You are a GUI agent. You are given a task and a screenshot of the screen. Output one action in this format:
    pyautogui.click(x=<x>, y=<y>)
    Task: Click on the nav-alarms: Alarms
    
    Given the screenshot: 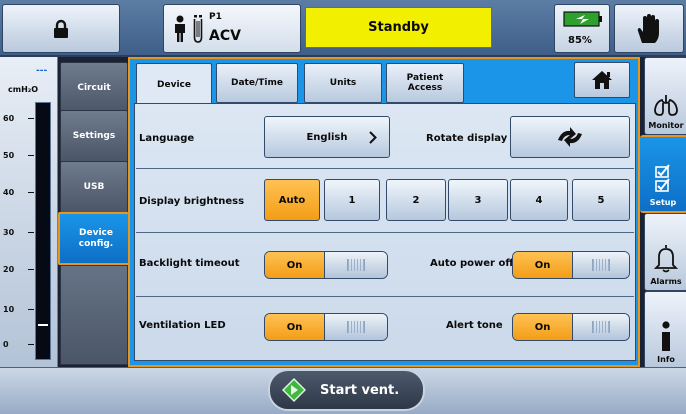 What is the action you would take?
    pyautogui.click(x=665, y=252)
    